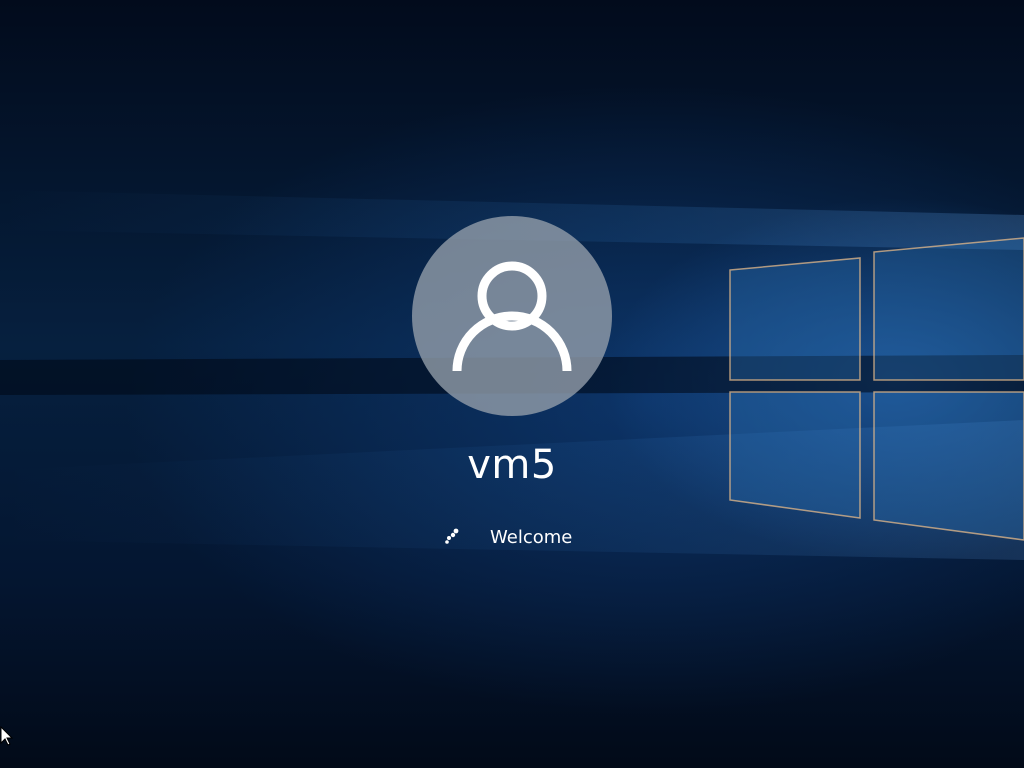 The height and width of the screenshot is (768, 1024). Describe the element at coordinates (452, 536) in the screenshot. I see `loading-spinner-icon` at that location.